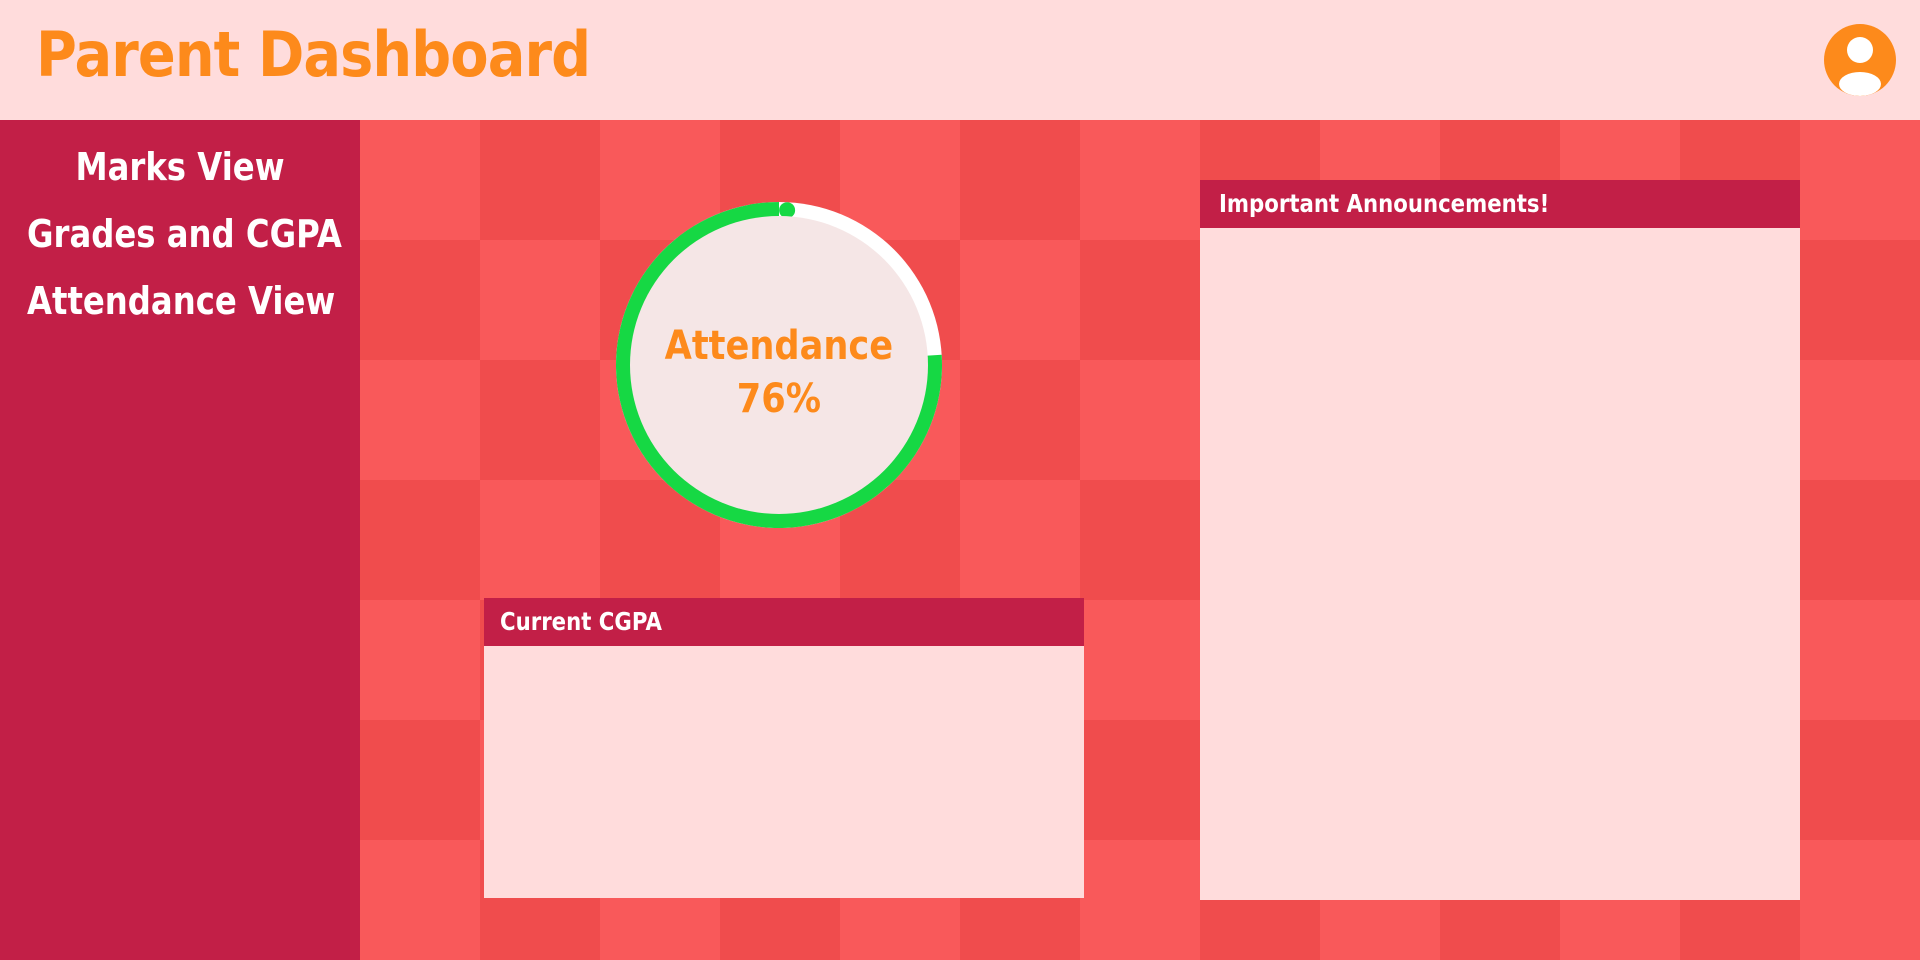  I want to click on gauge-progress-cap, so click(787, 210).